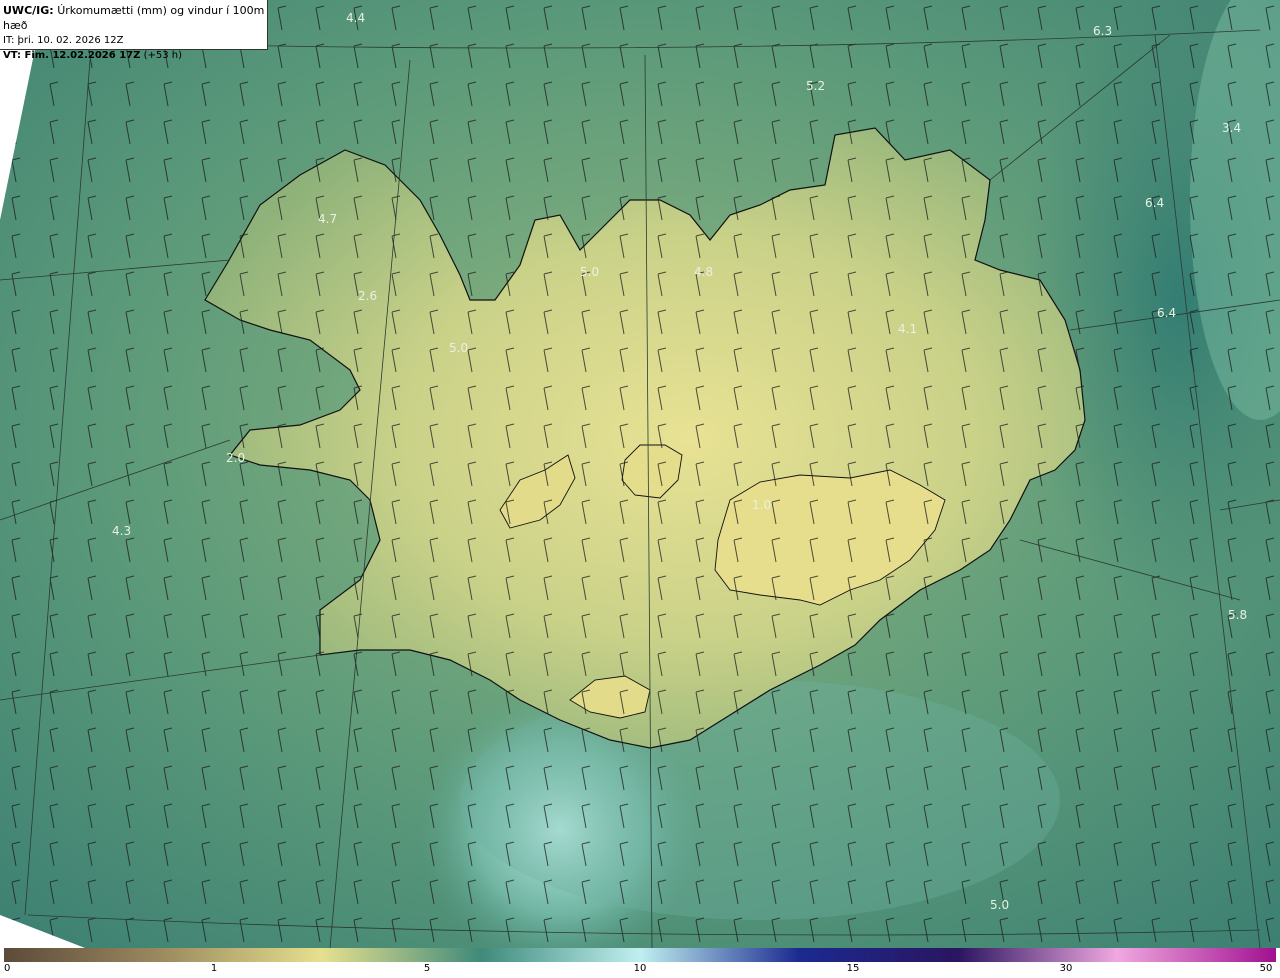  I want to click on colorbar-tick: 0, so click(7, 968).